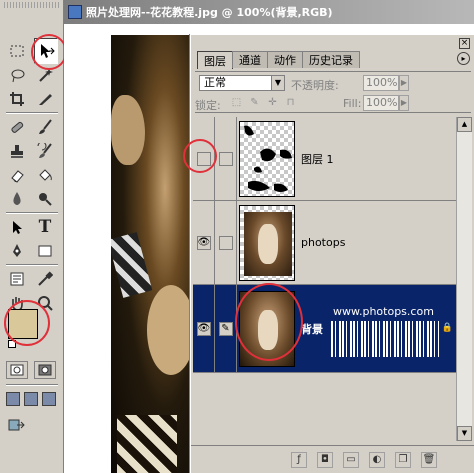 The image size is (474, 473). I want to click on layer-name: photops, so click(323, 242).